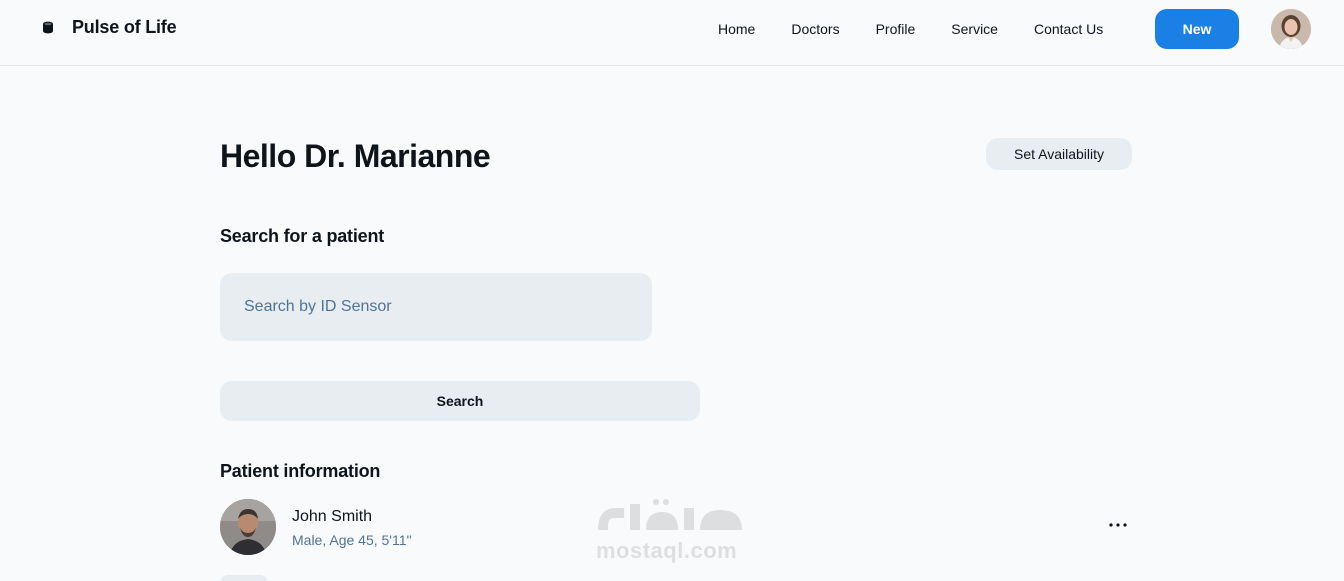  I want to click on patient-details: Male, Age 45, 5'11'', so click(352, 540).